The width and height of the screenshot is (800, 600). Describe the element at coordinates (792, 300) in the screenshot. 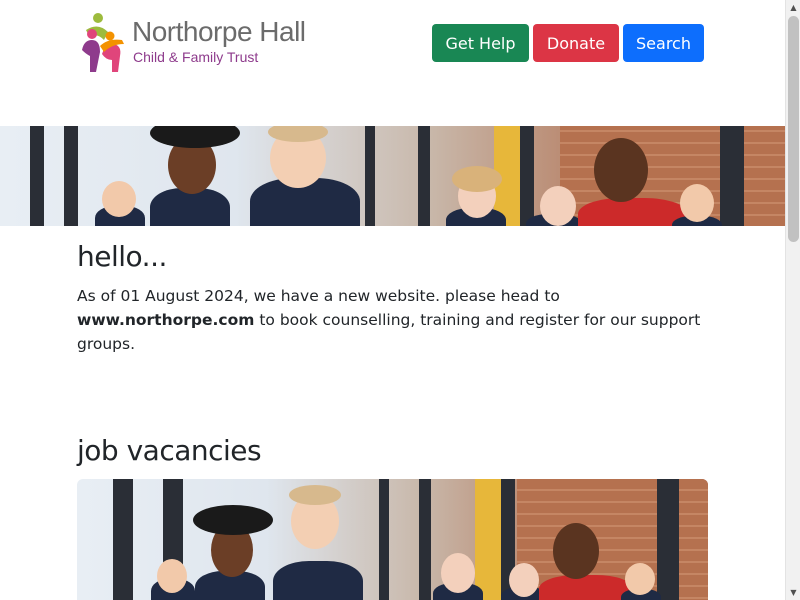

I see `vertical-scrollbar: ▲ ▼` at that location.